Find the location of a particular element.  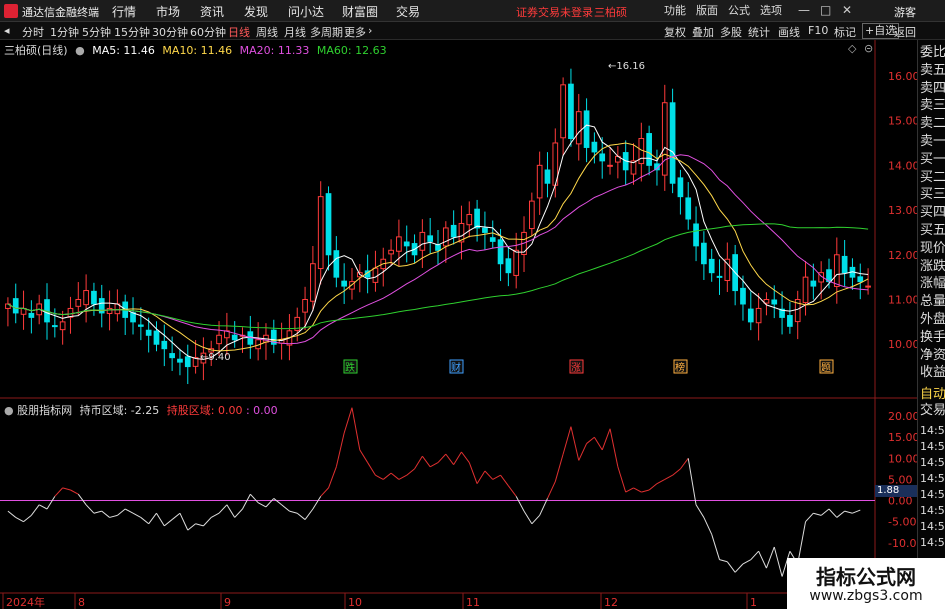

tool-formula: 公式 is located at coordinates (739, 10).